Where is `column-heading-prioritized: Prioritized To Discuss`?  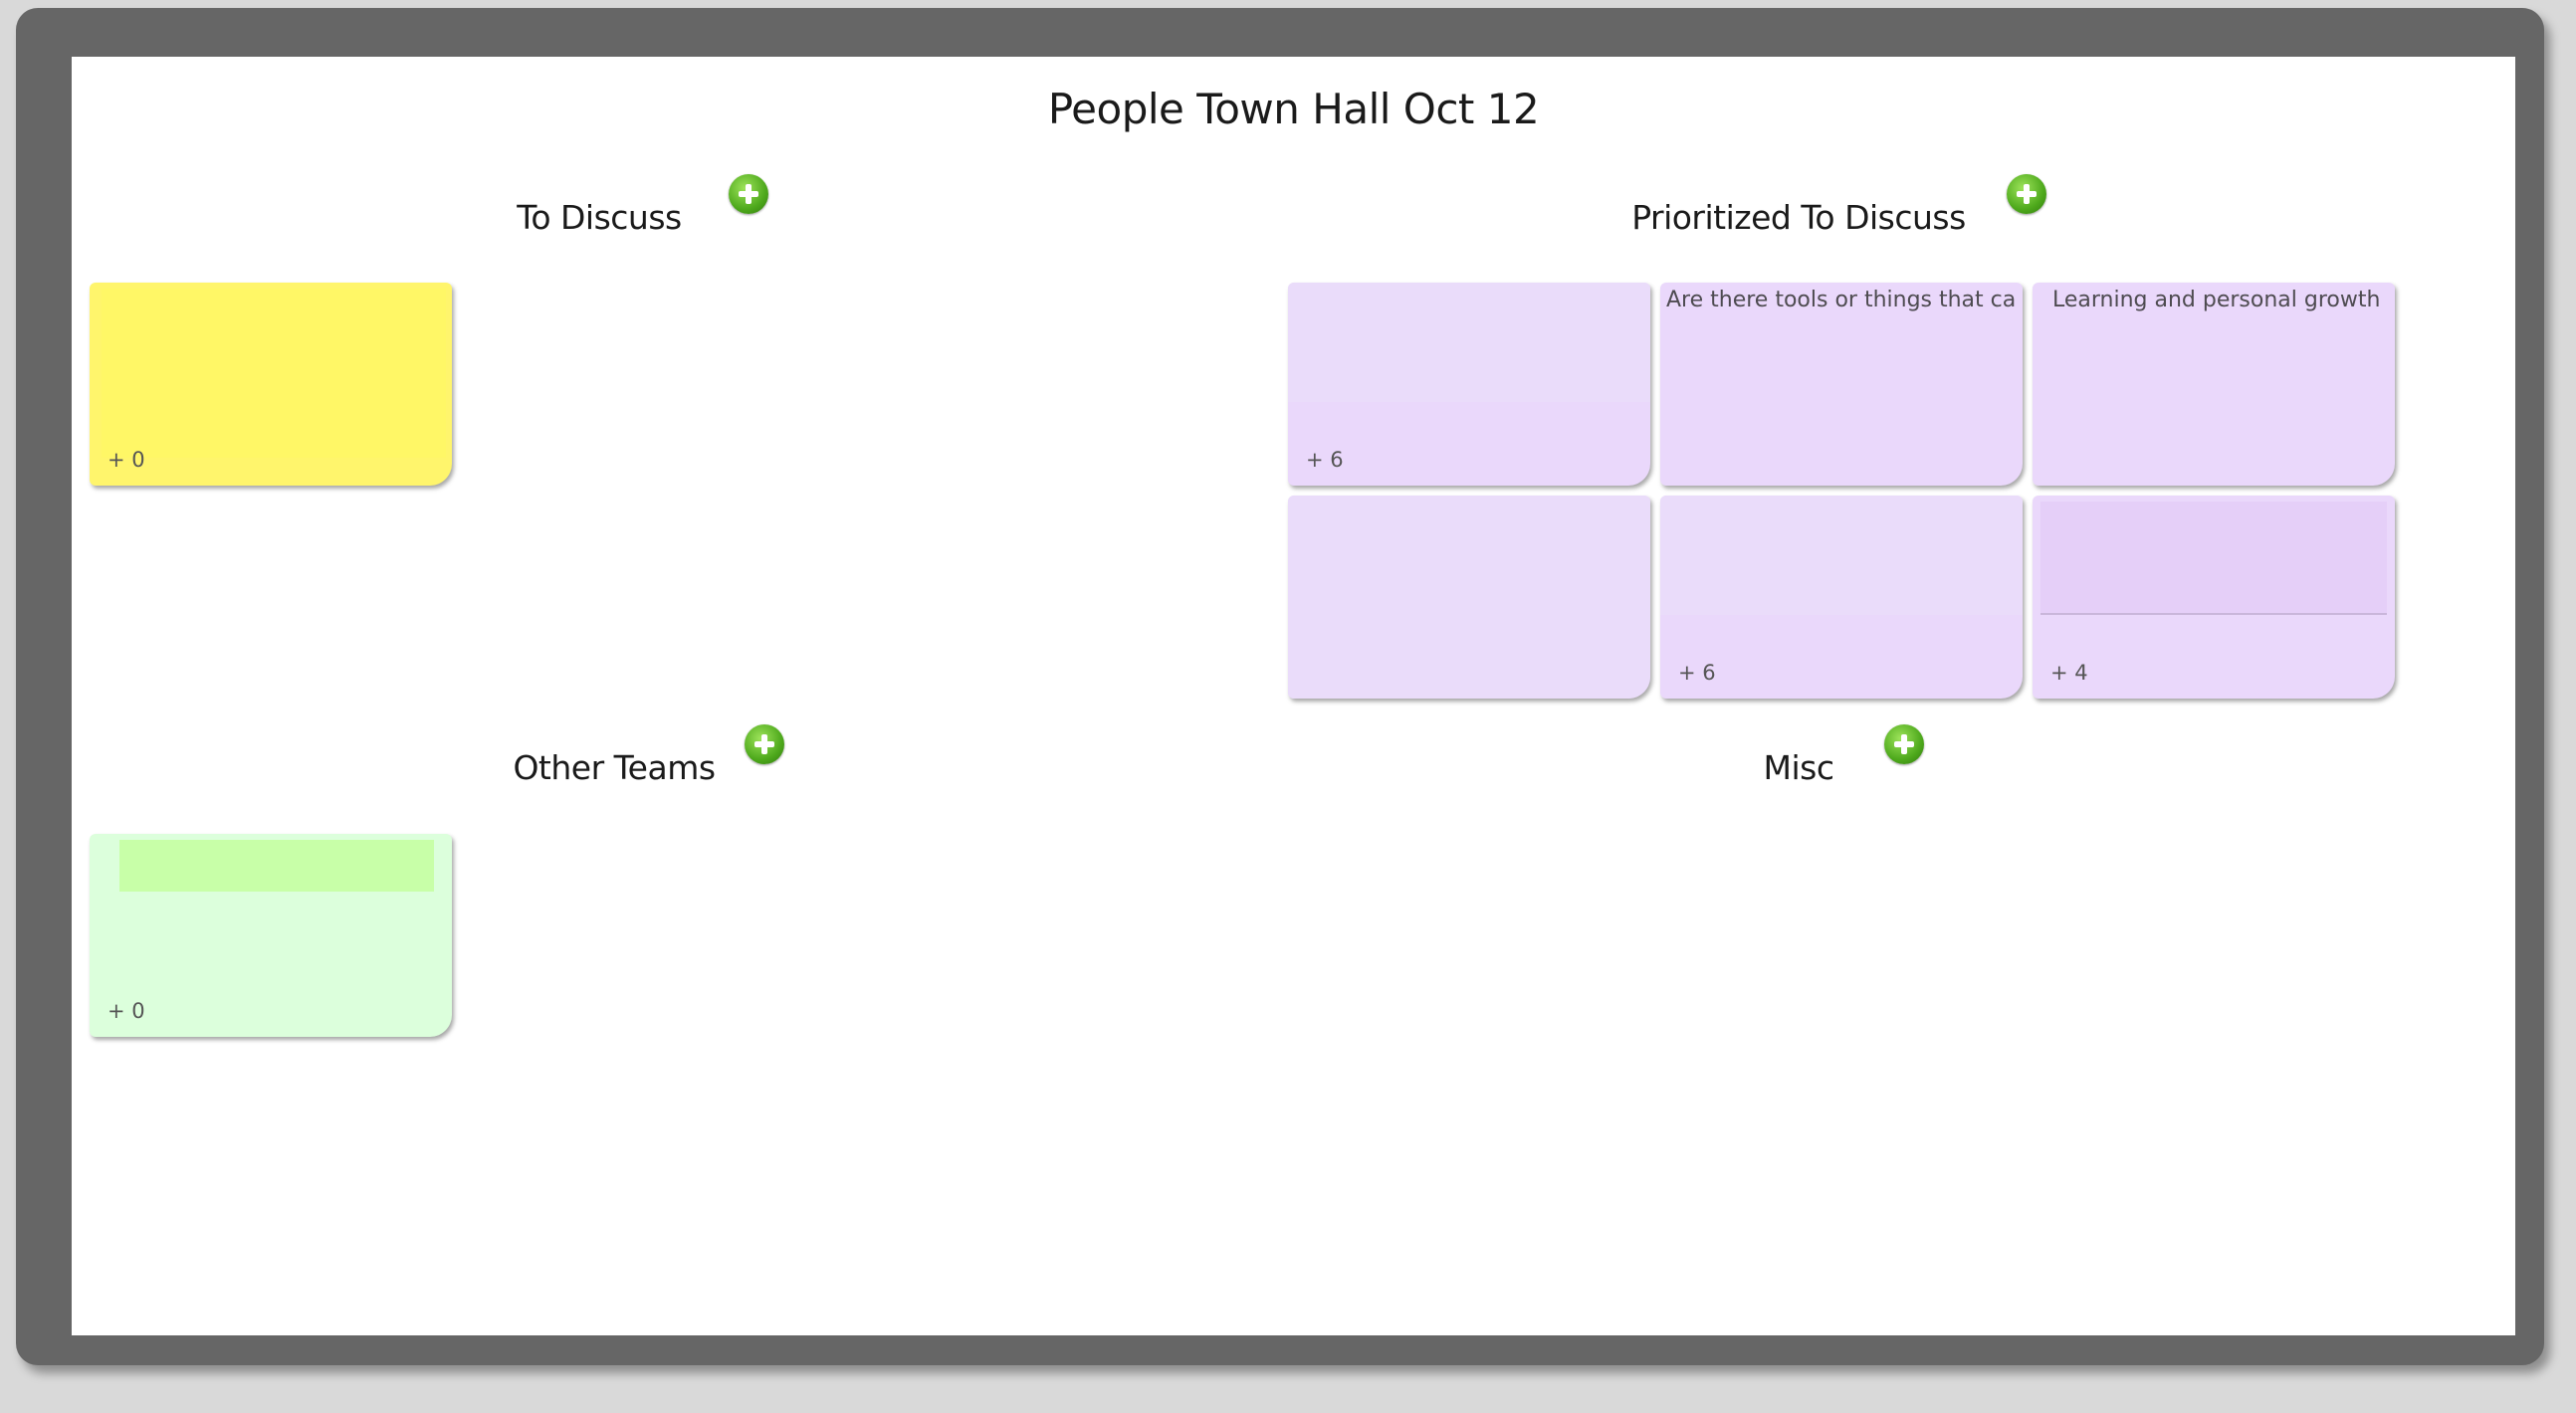
column-heading-prioritized: Prioritized To Discuss is located at coordinates (1798, 218).